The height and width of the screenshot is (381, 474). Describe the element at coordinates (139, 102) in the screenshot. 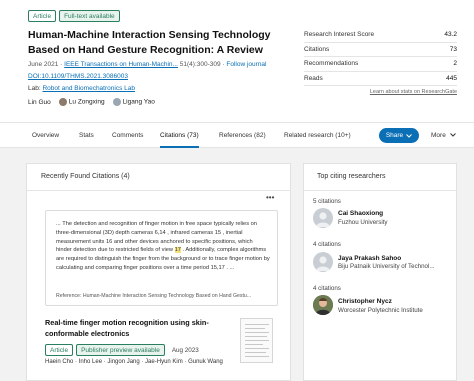

I see `author-name: Ligang Yao` at that location.